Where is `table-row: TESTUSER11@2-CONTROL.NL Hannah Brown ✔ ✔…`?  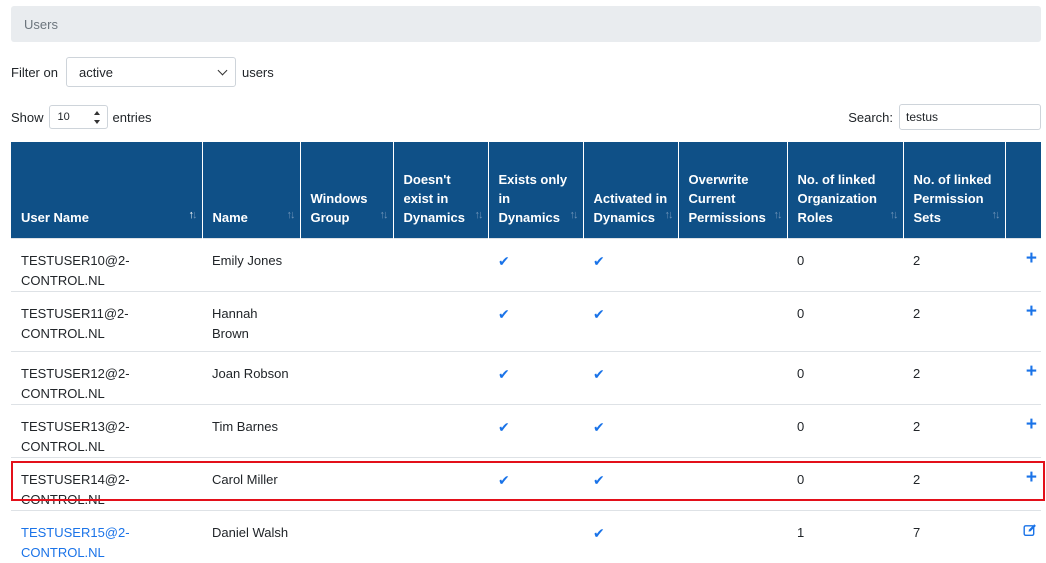
table-row: TESTUSER11@2-CONTROL.NL Hannah Brown ✔ ✔… is located at coordinates (526, 320).